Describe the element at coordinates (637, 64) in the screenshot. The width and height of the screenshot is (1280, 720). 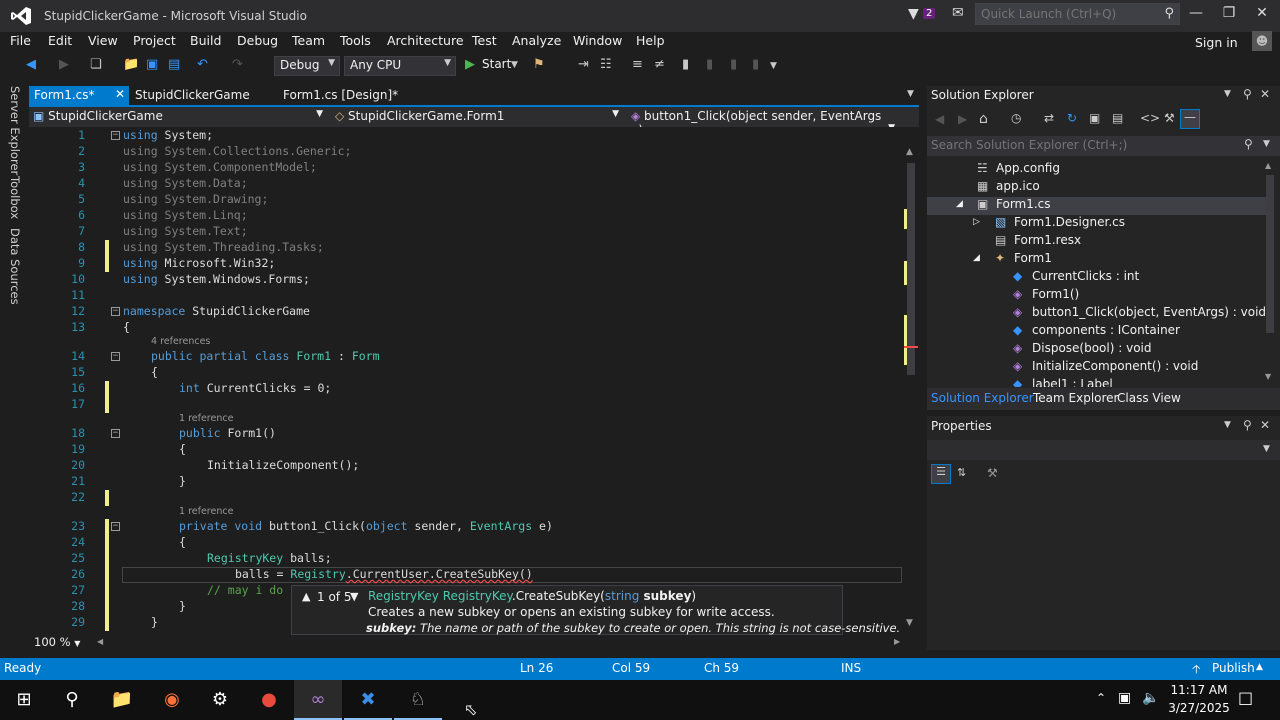
I see `comment-icon: ≡` at that location.